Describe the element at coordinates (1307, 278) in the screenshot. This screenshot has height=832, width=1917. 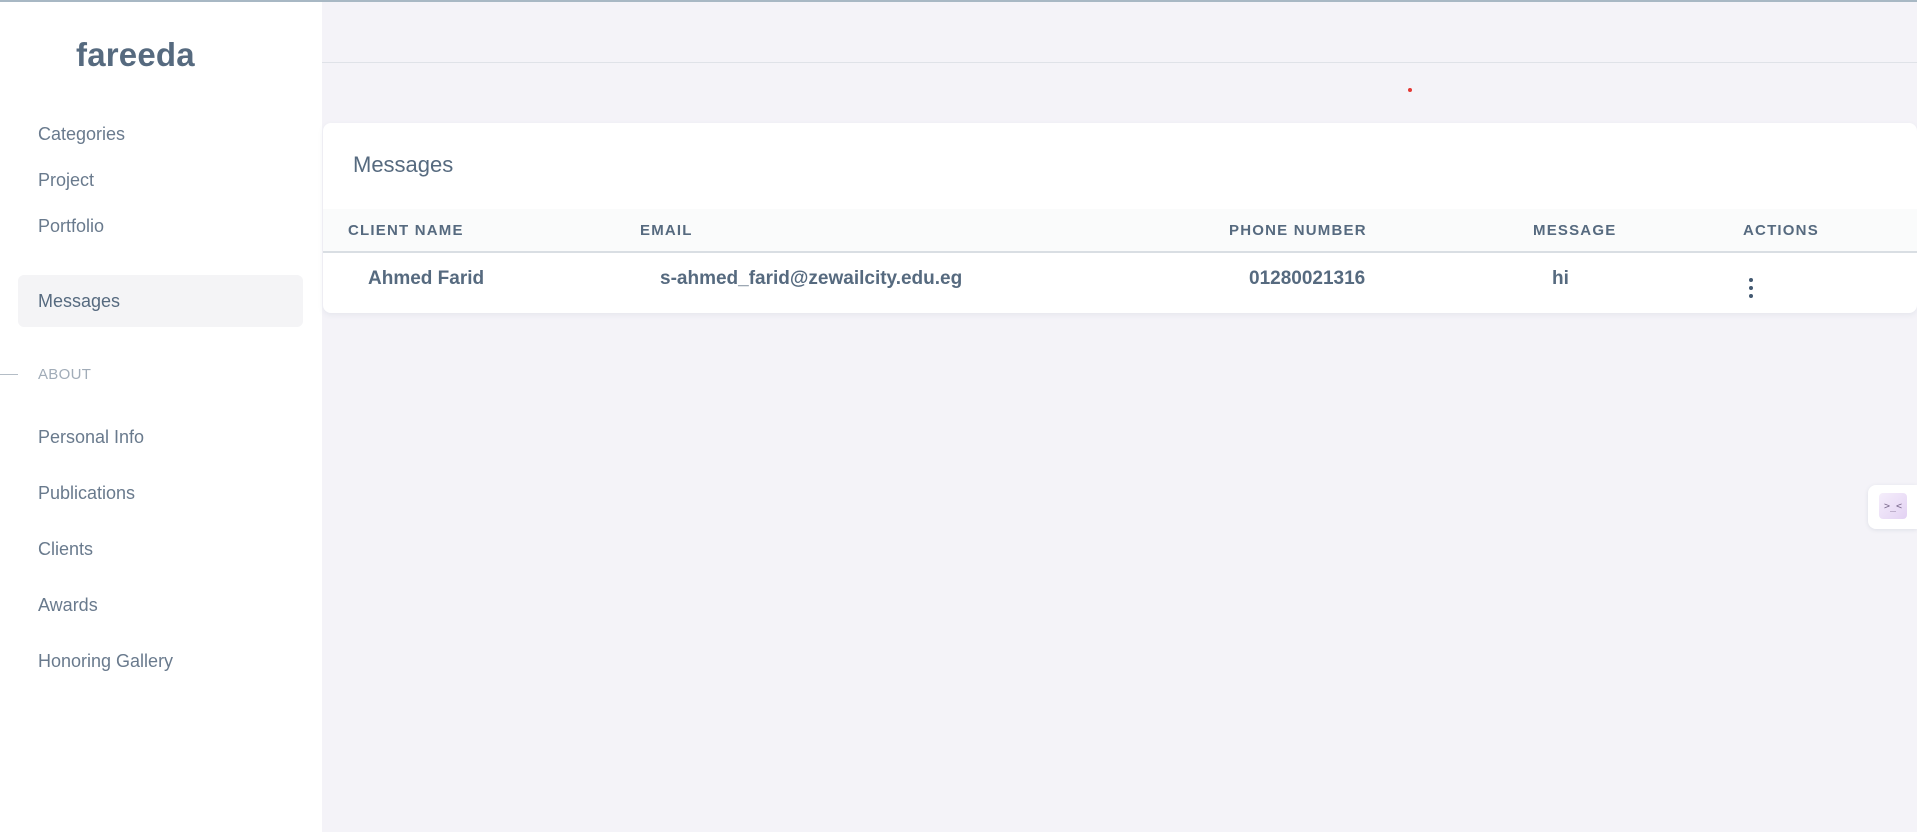
I see `cell-phone-number: 01280021316` at that location.